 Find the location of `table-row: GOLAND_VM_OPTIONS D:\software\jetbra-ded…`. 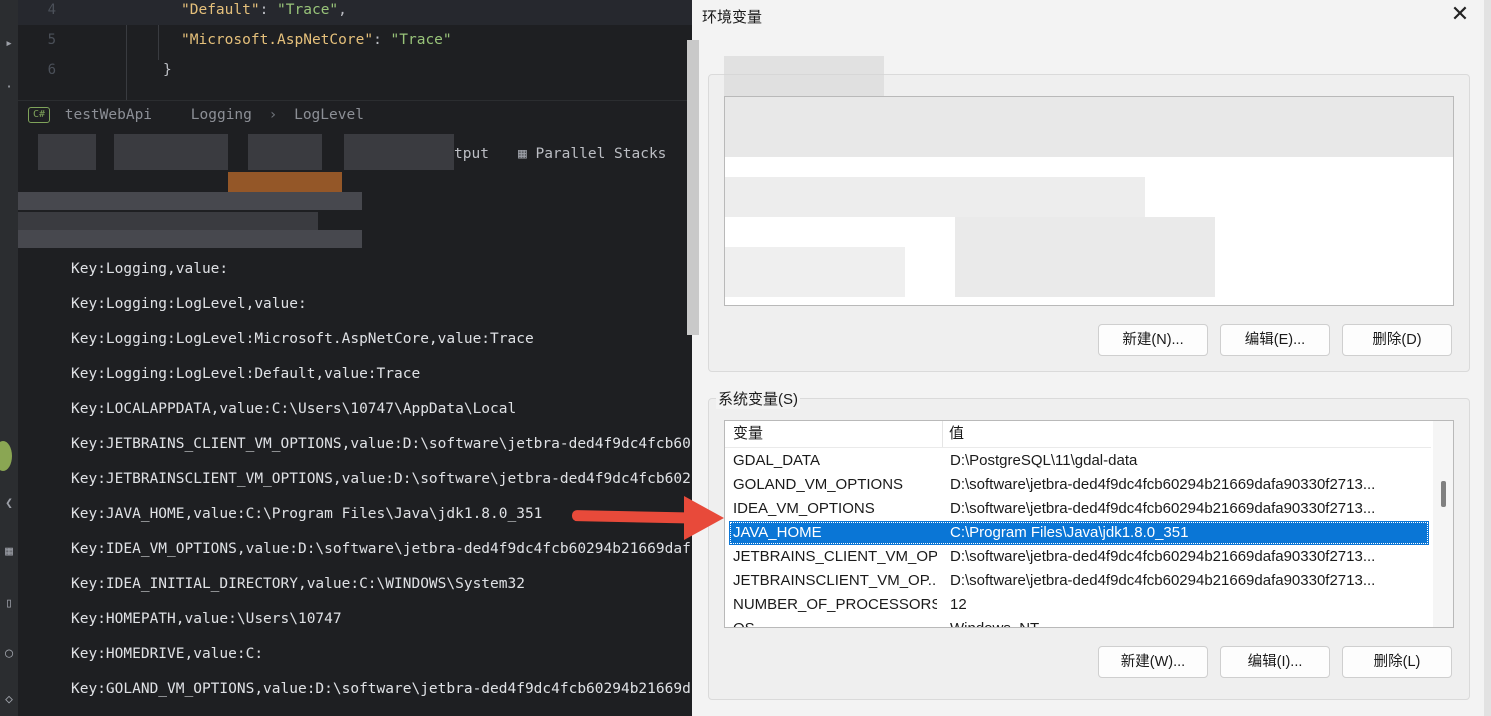

table-row: GOLAND_VM_OPTIONS D:\software\jetbra-ded… is located at coordinates (1079, 485).